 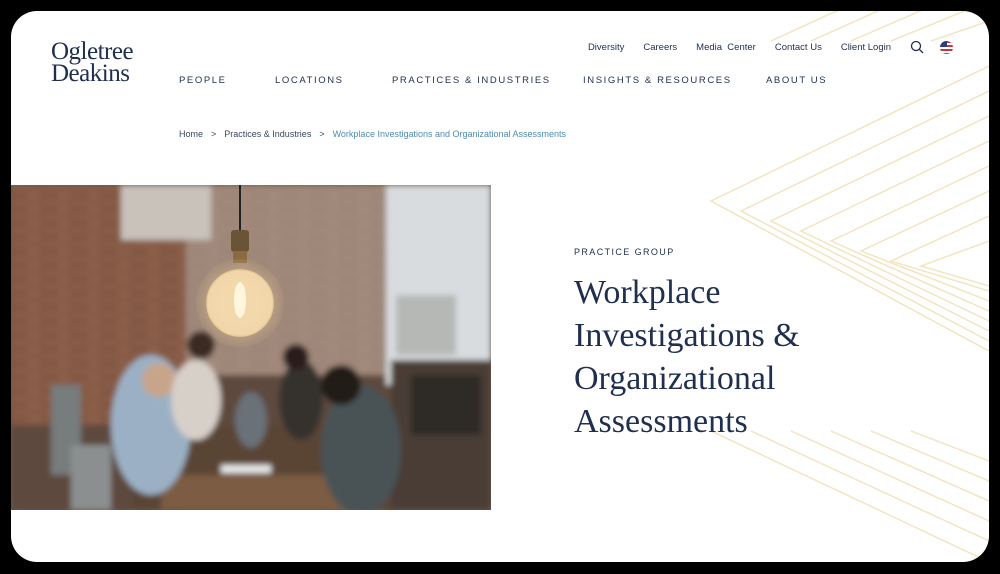 I want to click on page-title-line-3: Organizational, so click(x=675, y=378).